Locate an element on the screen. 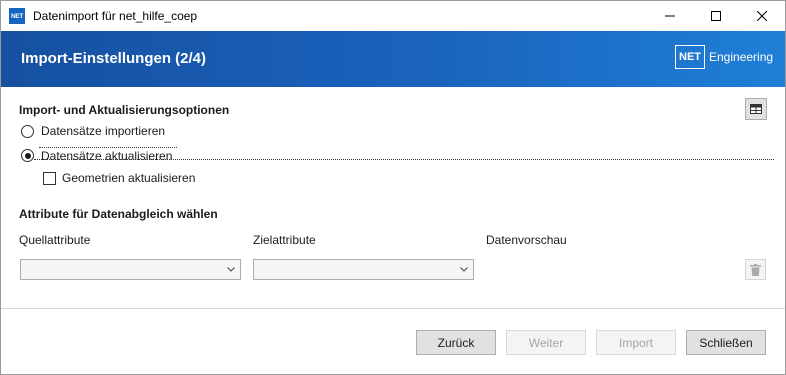  data-preview-header: Datenvorschau is located at coordinates (526, 240).